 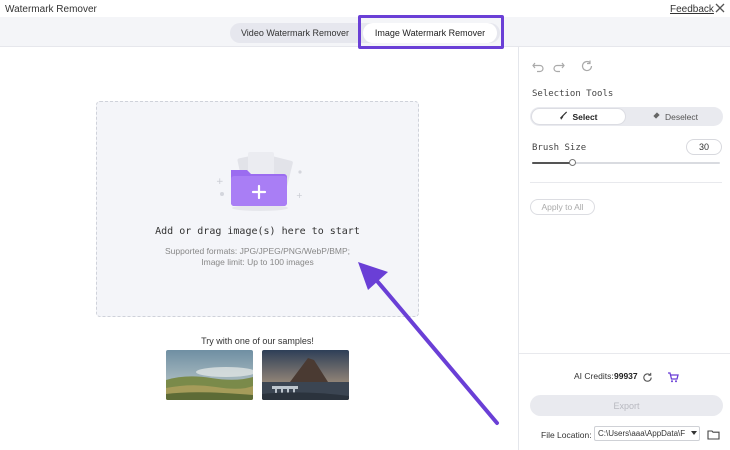 What do you see at coordinates (692, 9) in the screenshot?
I see `feedback-link: Feedback` at bounding box center [692, 9].